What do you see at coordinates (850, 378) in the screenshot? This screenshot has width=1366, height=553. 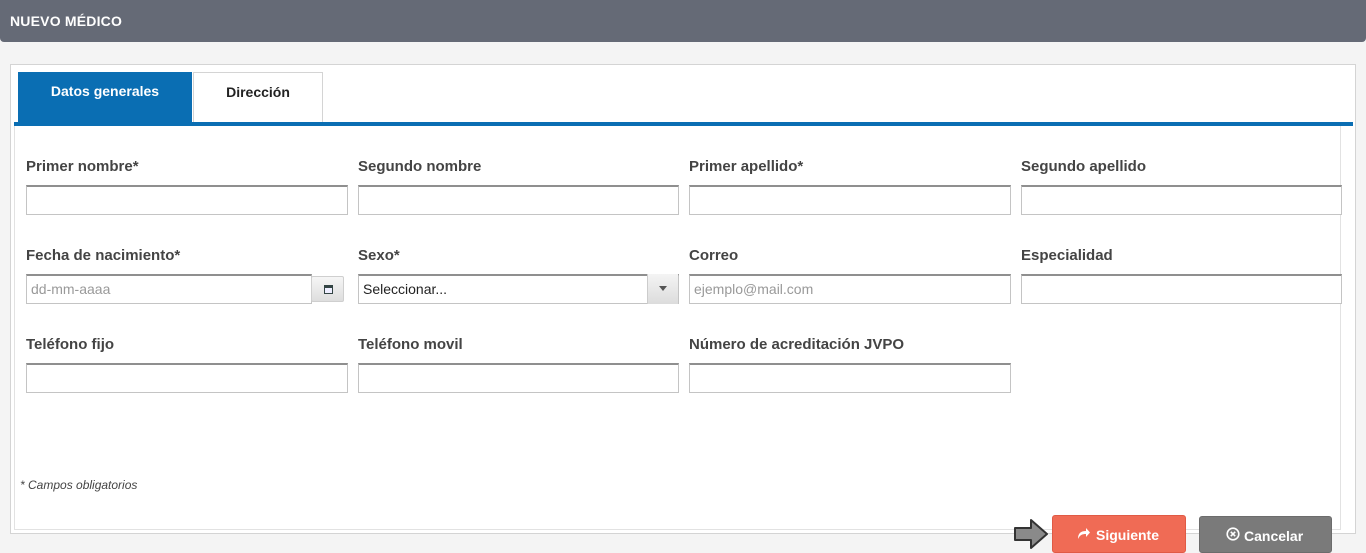 I see `acreditacion-input` at bounding box center [850, 378].